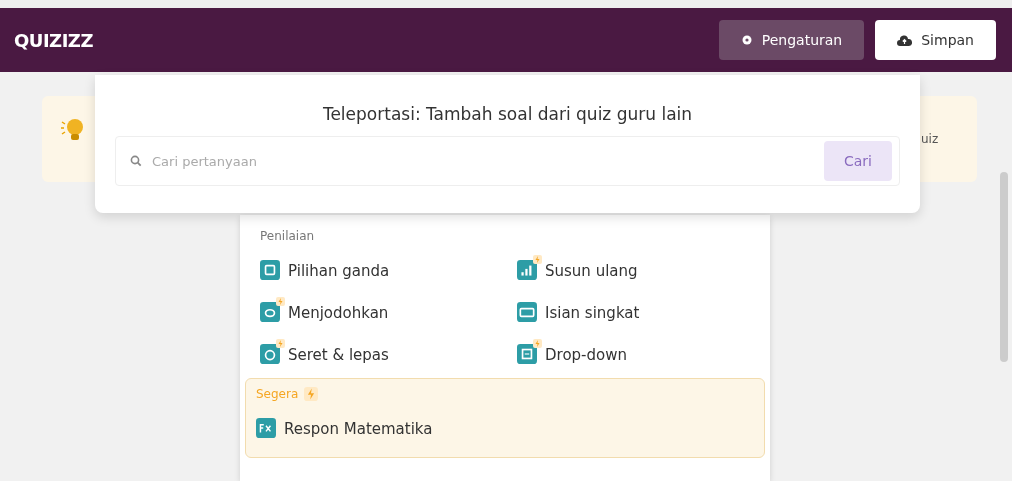 This screenshot has height=481, width=1012. Describe the element at coordinates (136, 161) in the screenshot. I see `search-icon` at that location.